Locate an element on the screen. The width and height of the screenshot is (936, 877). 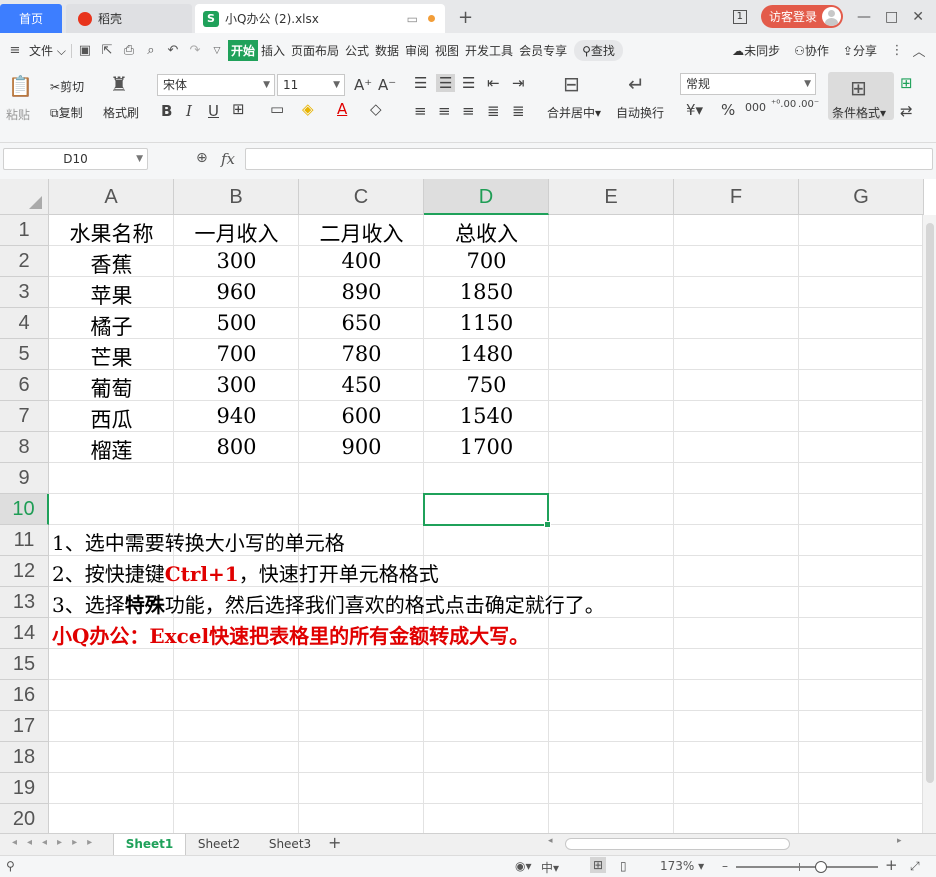
sheet-tab-1: Sheet1 is located at coordinates (149, 844).